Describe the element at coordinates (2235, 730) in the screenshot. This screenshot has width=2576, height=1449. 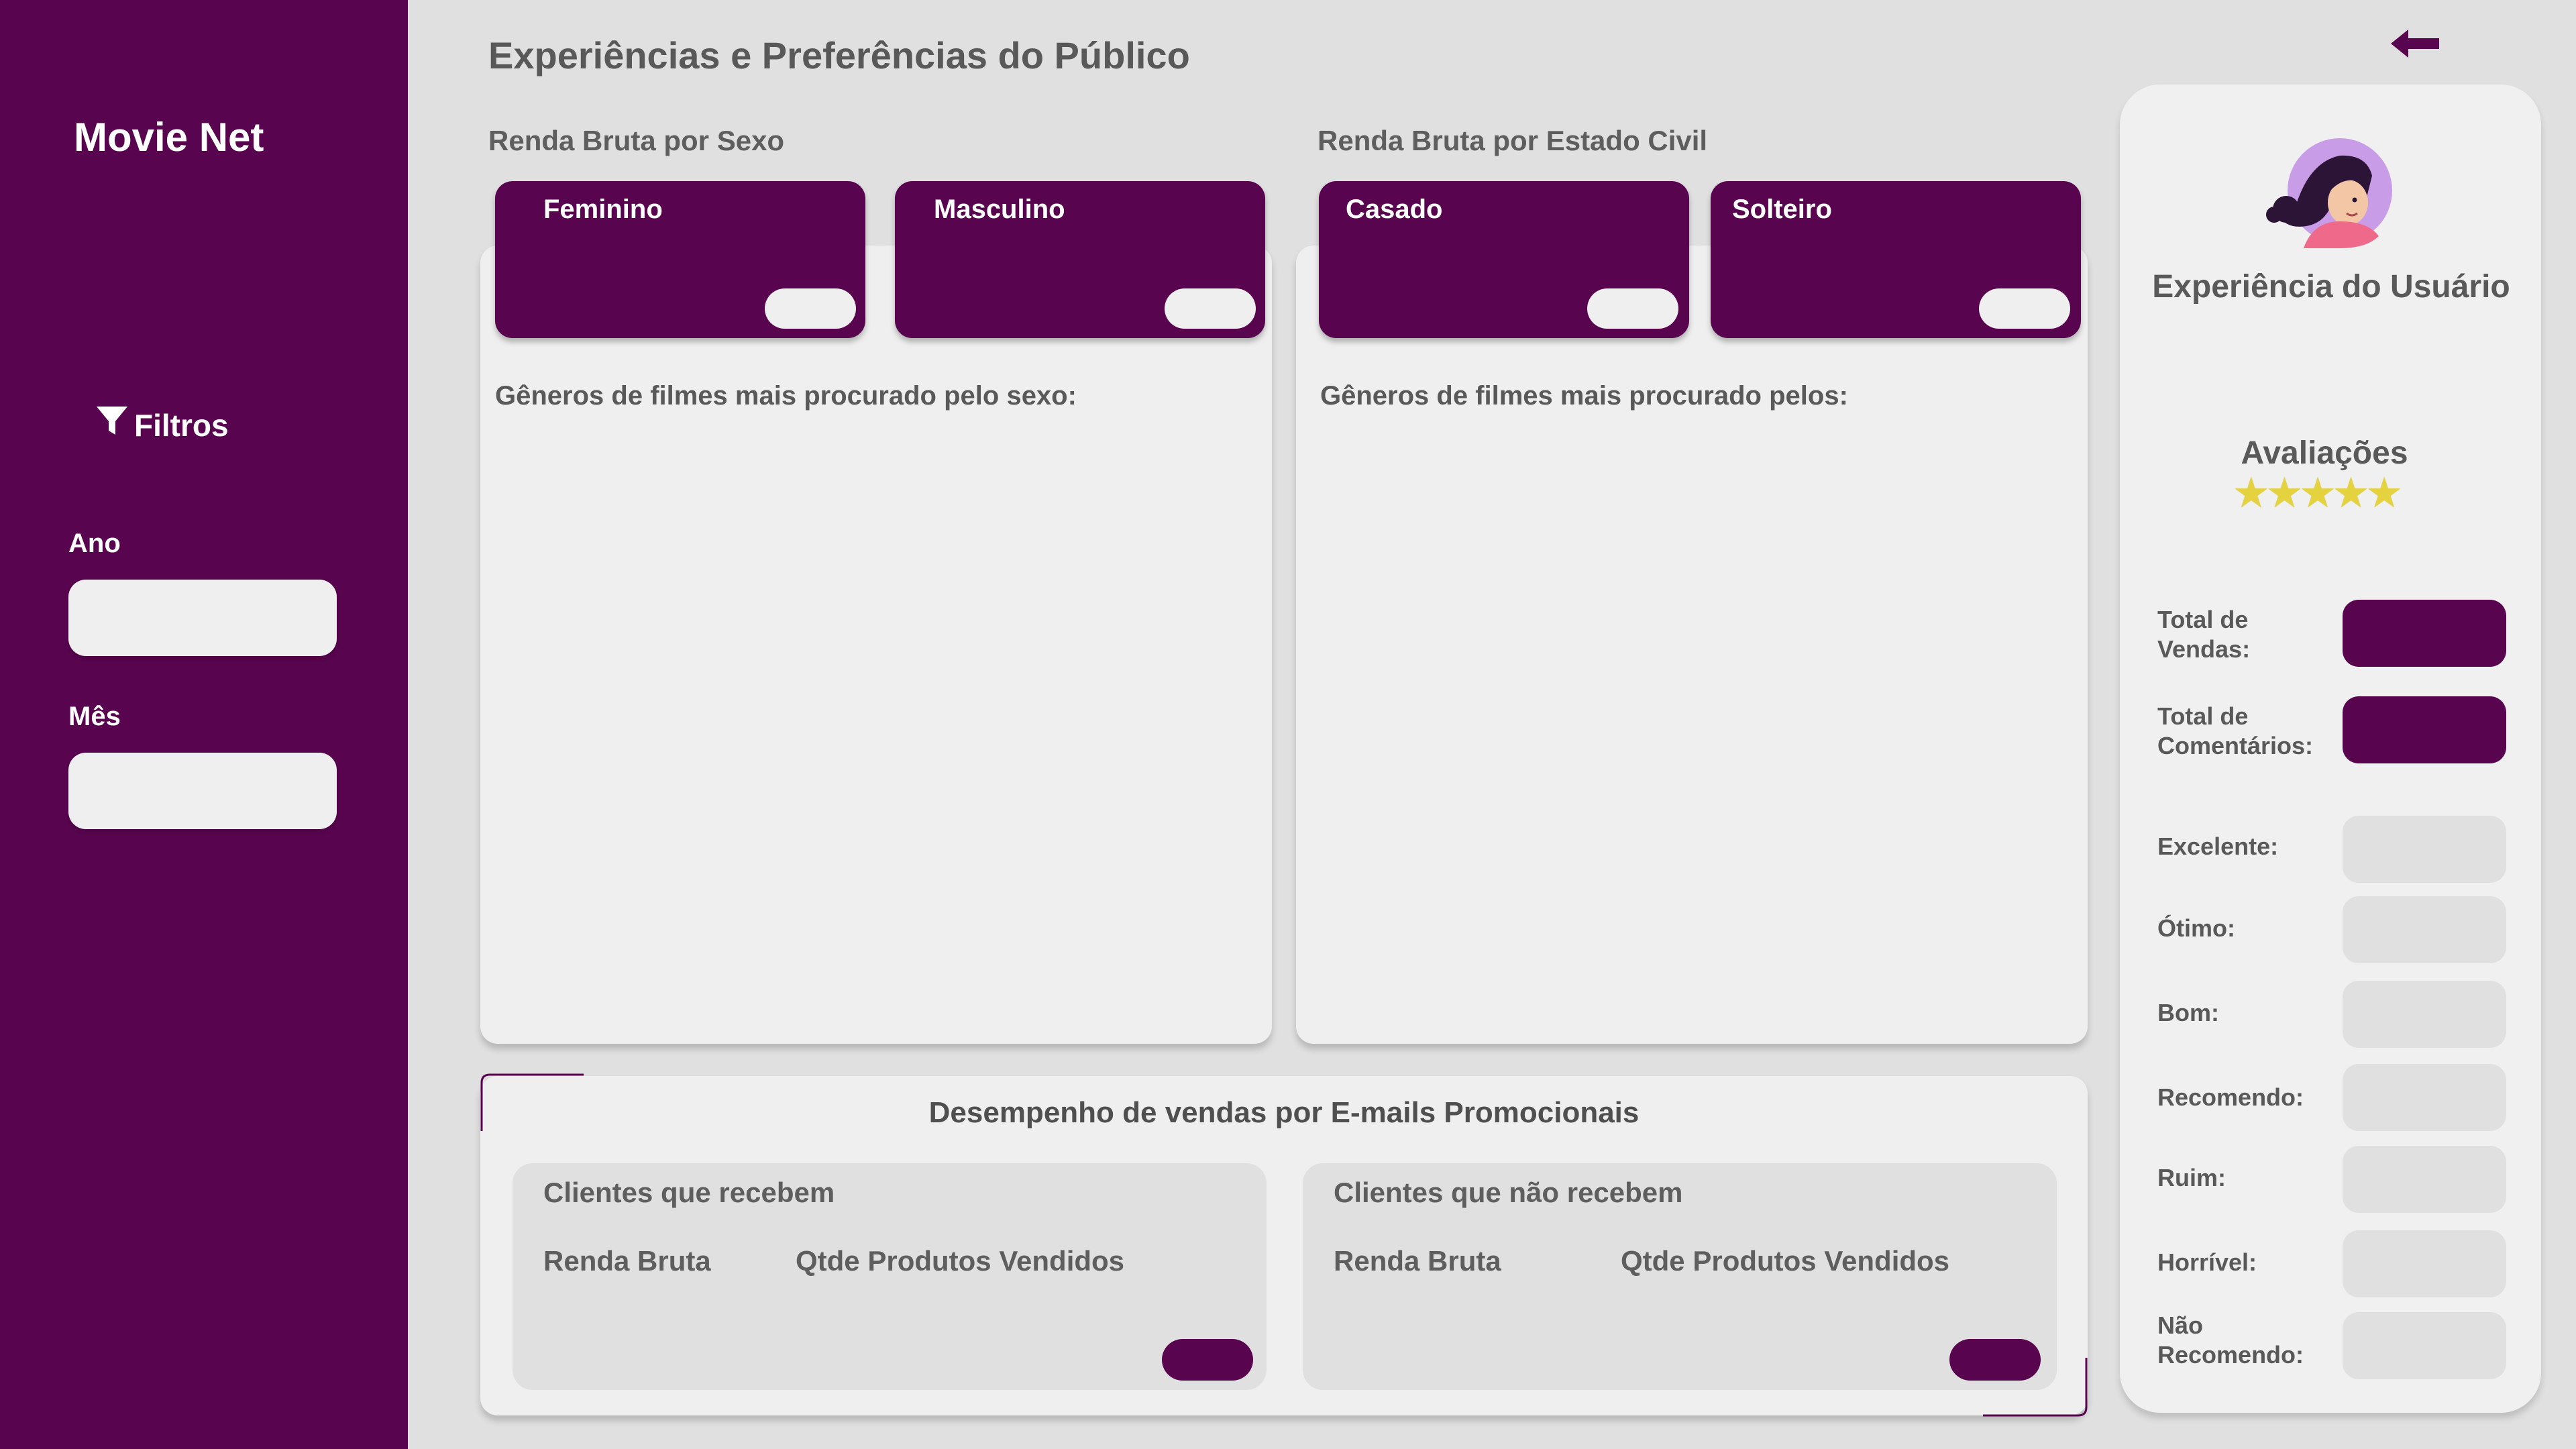
I see `stat-label-total-comments: Total de Comentários:` at that location.